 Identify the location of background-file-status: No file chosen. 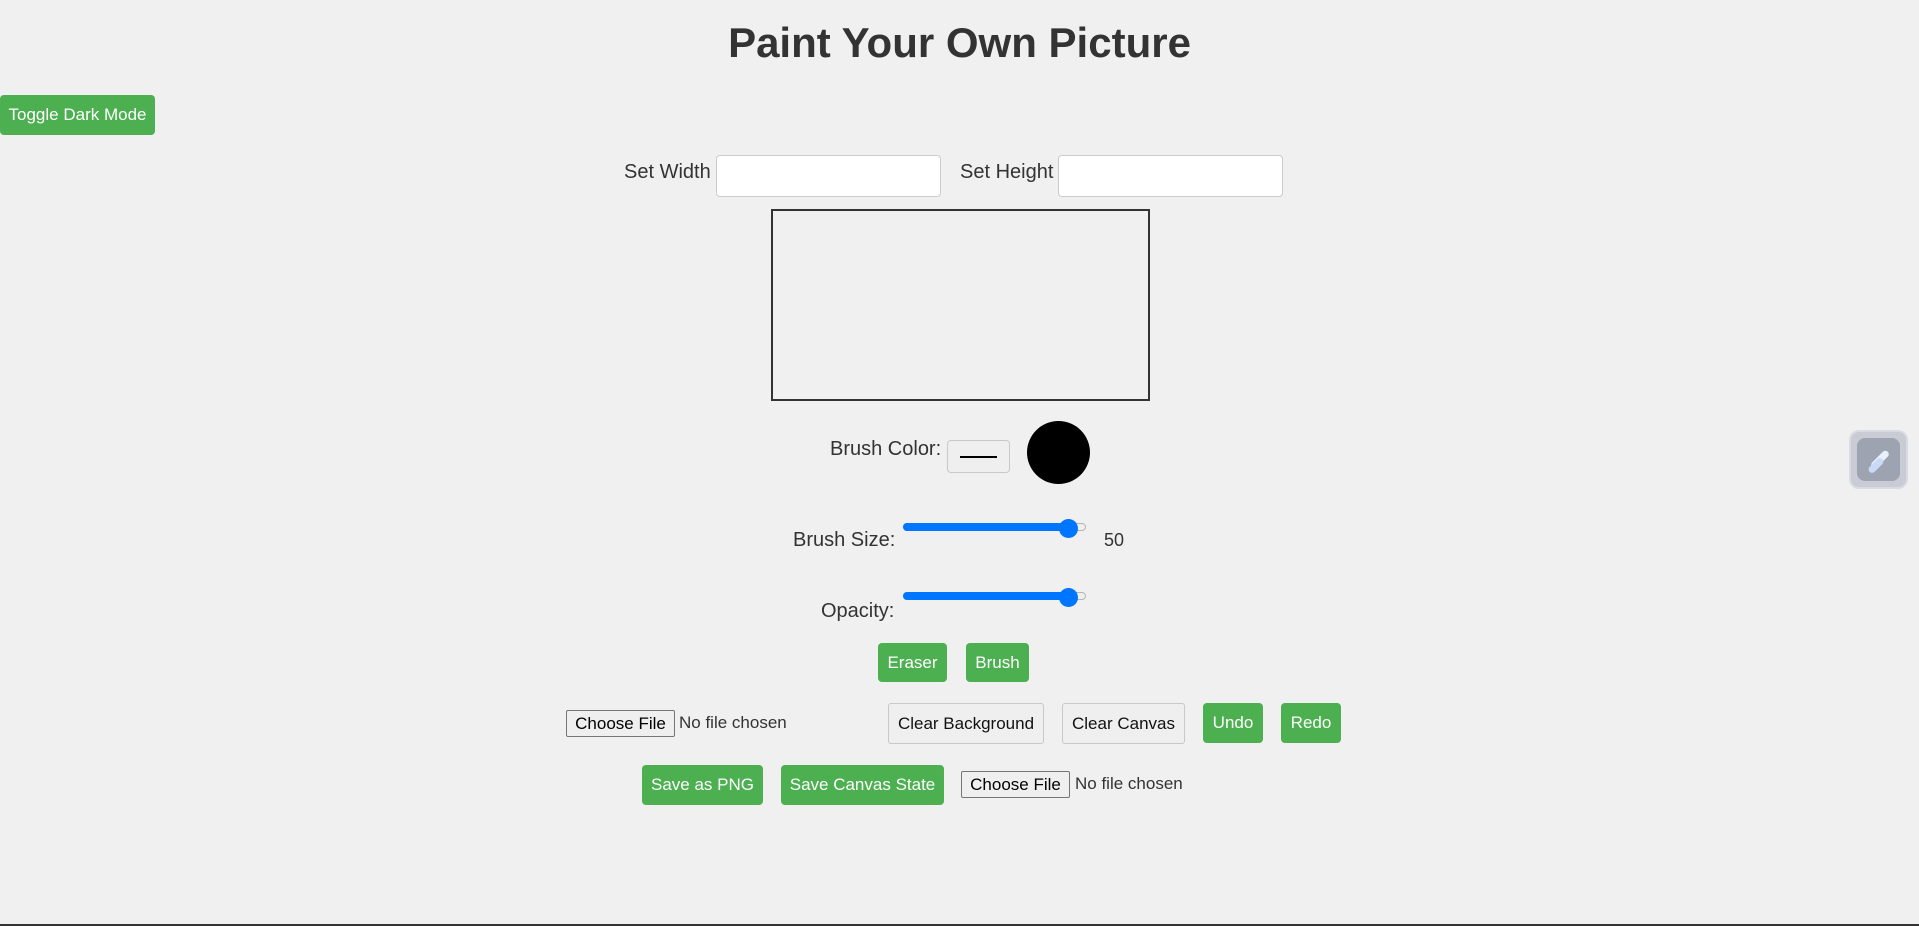
(733, 722).